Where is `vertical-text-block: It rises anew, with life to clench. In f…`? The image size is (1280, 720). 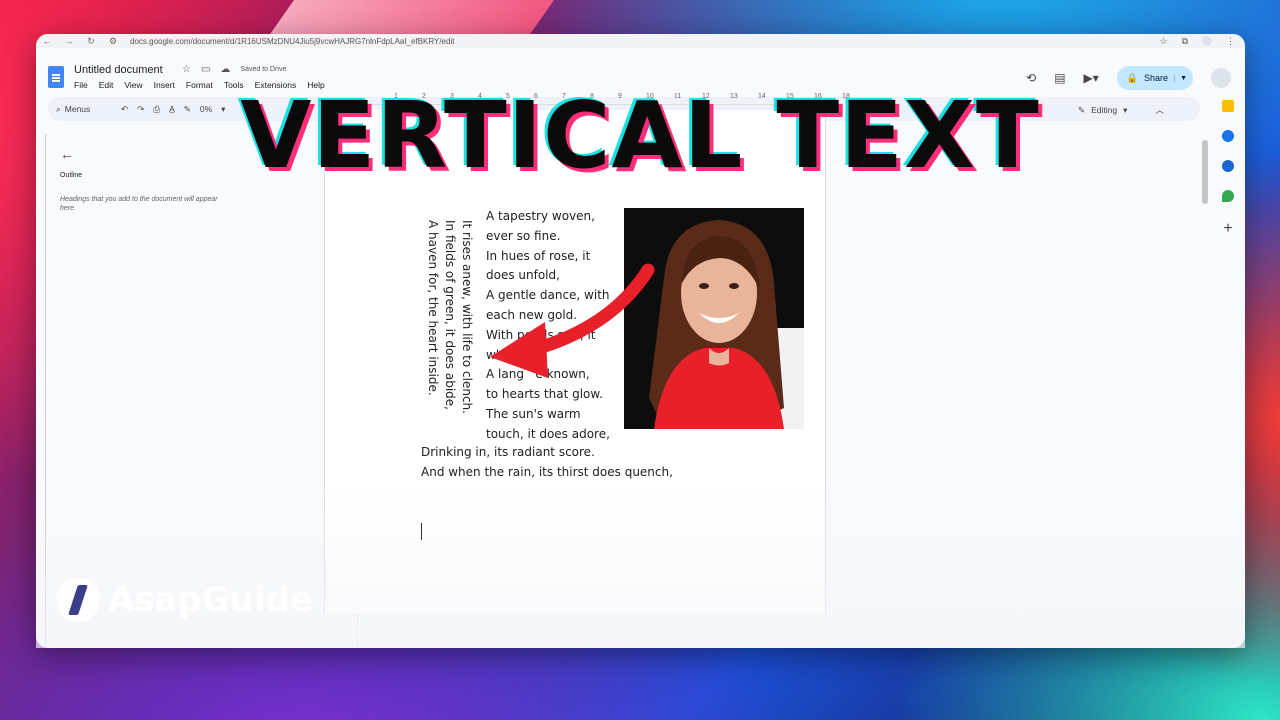 vertical-text-block: It rises anew, with life to clench. In f… is located at coordinates (449, 317).